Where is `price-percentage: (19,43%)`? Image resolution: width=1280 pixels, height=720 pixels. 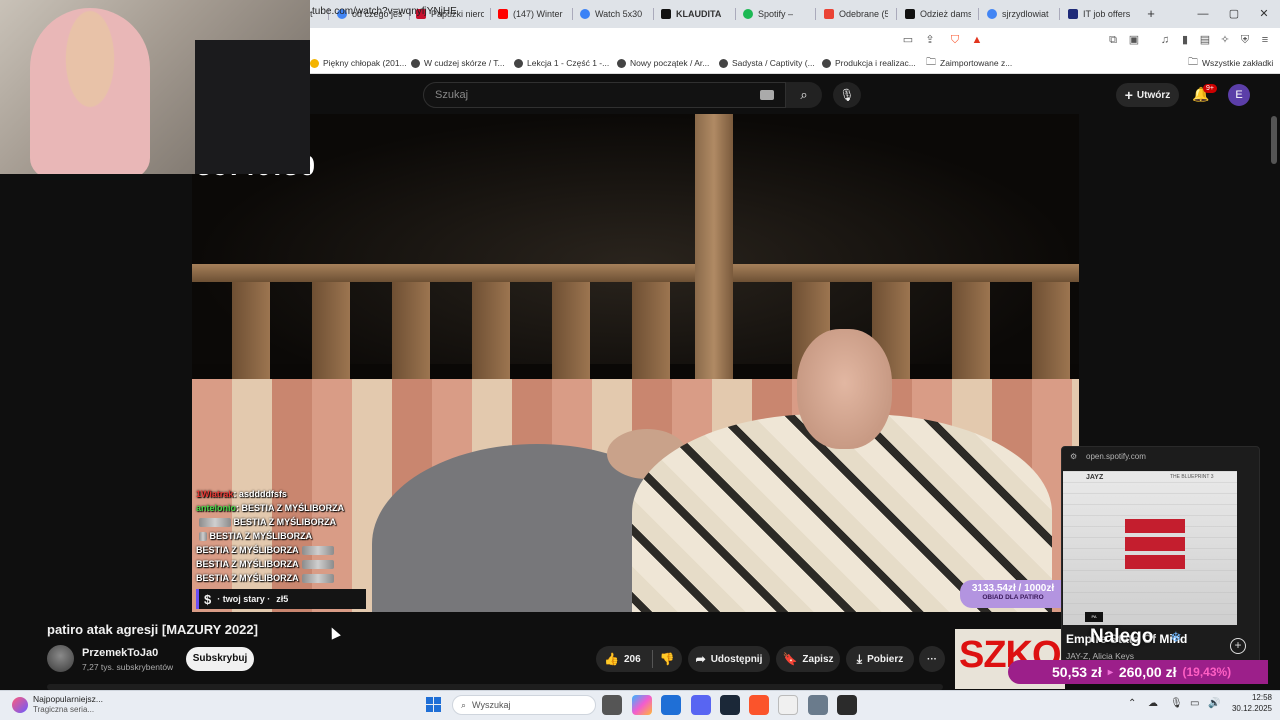 price-percentage: (19,43%) is located at coordinates (1207, 672).